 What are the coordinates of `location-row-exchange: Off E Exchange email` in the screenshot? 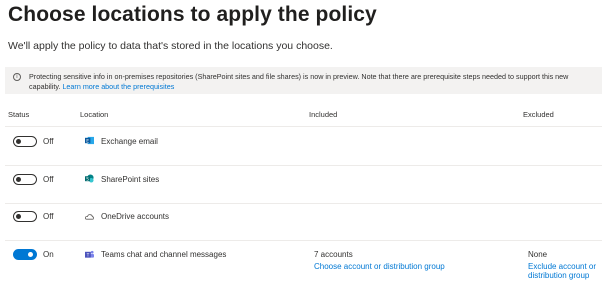 It's located at (303, 145).